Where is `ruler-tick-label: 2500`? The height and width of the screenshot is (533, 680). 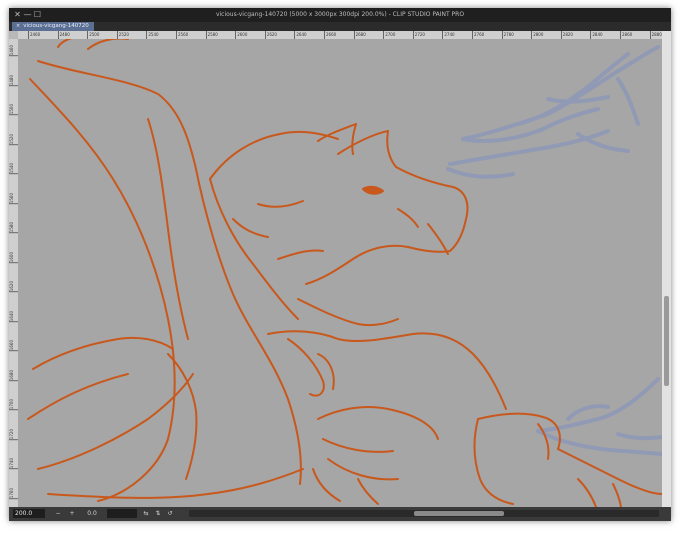
ruler-tick-label: 2500 is located at coordinates (93, 35).